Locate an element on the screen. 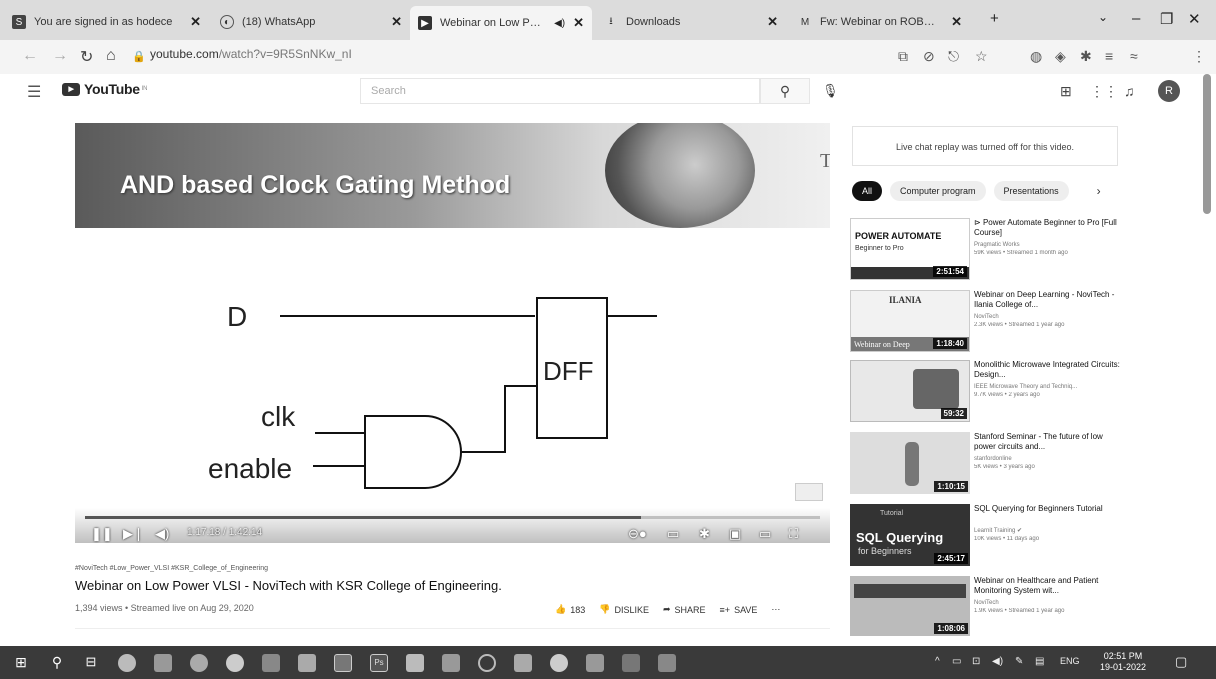 The height and width of the screenshot is (679, 1216). audio-playing-icon: ◀) is located at coordinates (559, 23).